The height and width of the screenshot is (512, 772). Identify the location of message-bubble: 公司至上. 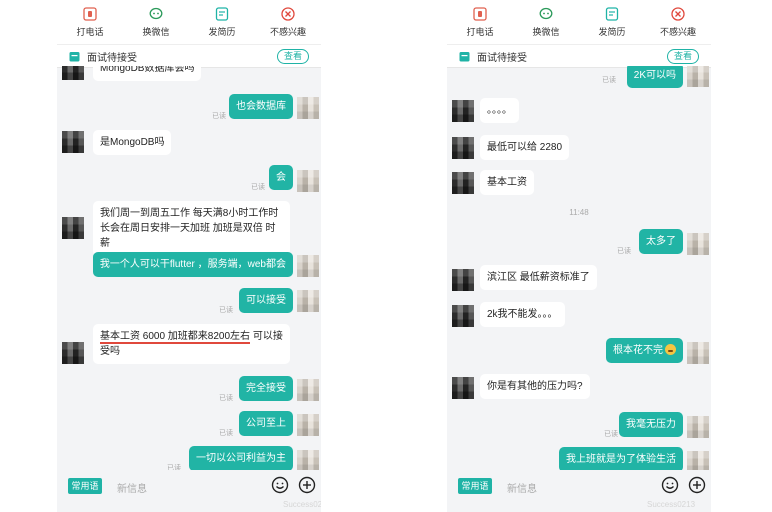
(266, 423).